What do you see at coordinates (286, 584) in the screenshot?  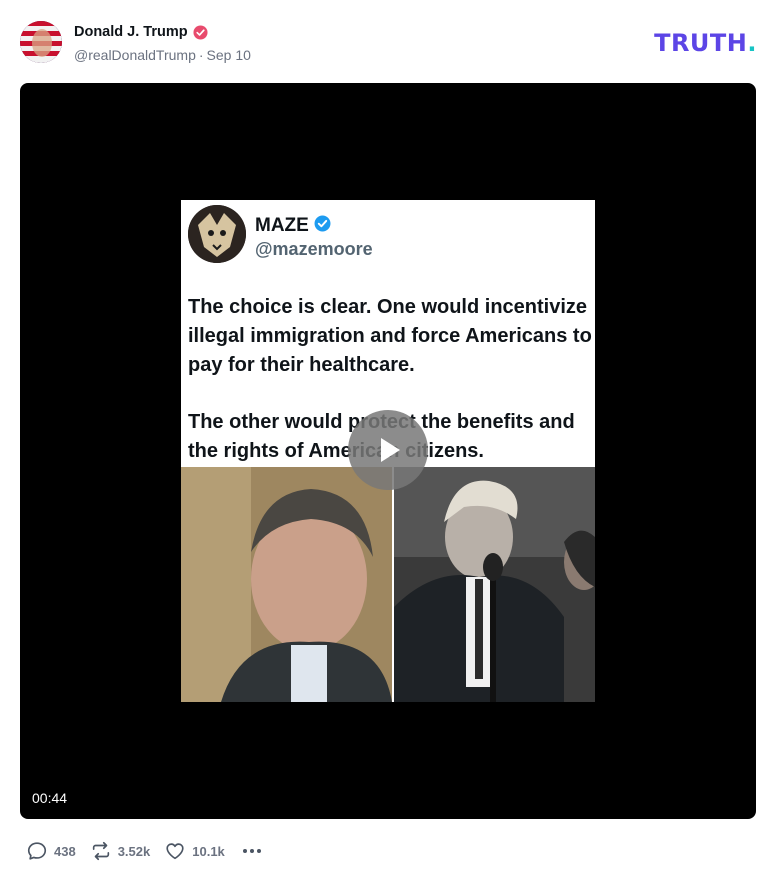 I see `photo-left` at bounding box center [286, 584].